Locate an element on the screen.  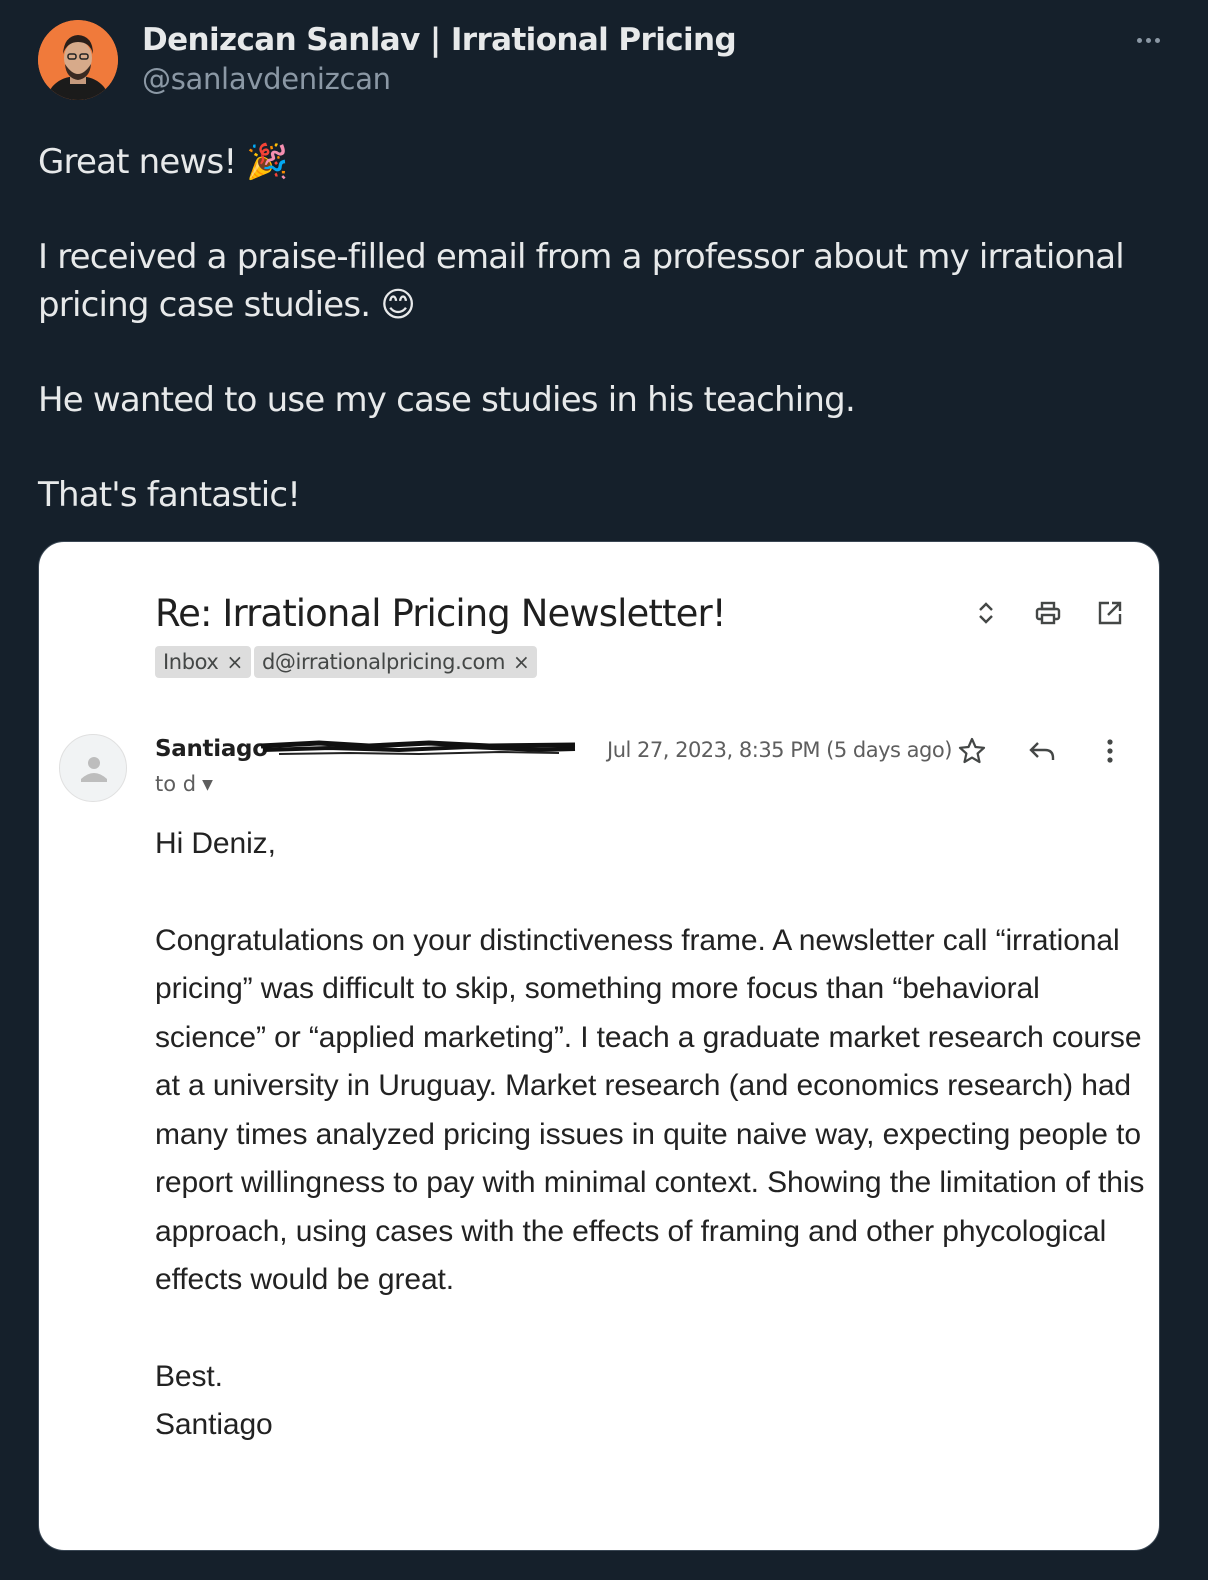
email-signature: Santiago is located at coordinates (214, 1424).